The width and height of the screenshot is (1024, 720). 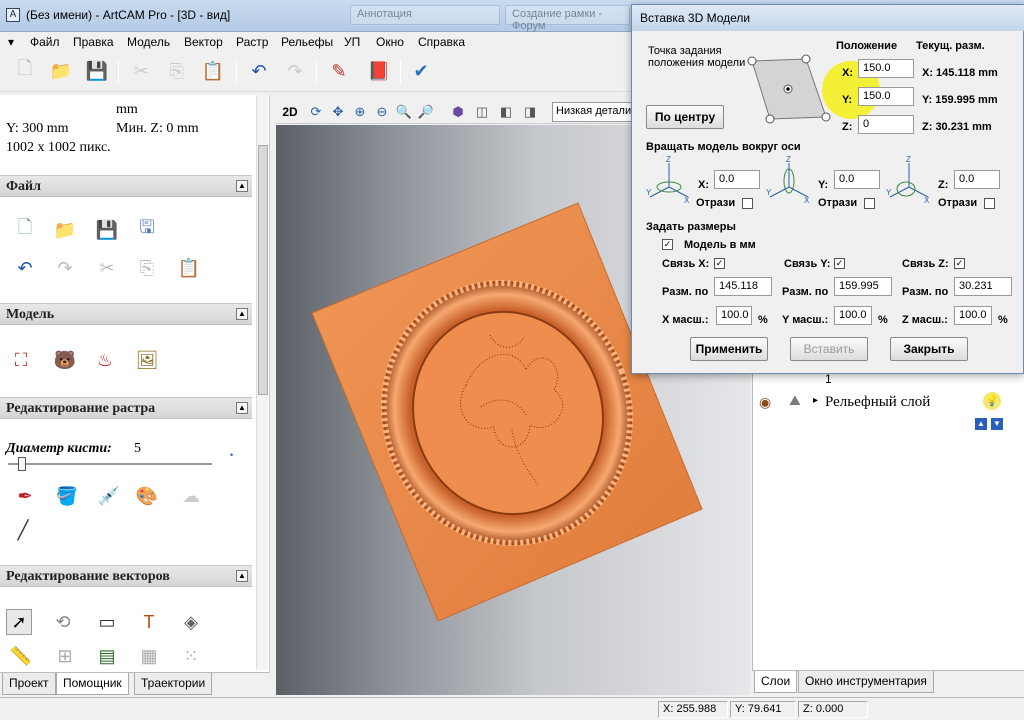 What do you see at coordinates (743, 286) in the screenshot?
I see `size-x-input: 145.118` at bounding box center [743, 286].